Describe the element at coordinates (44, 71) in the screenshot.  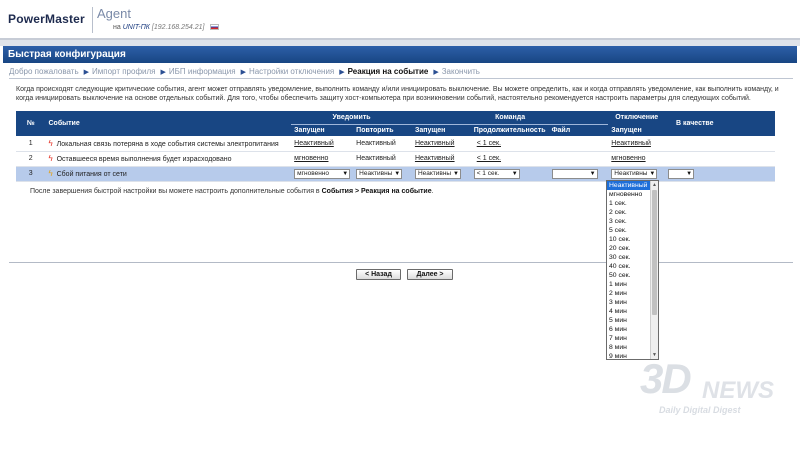
I see `breadcrumb-welcome: Добро пожаловать` at that location.